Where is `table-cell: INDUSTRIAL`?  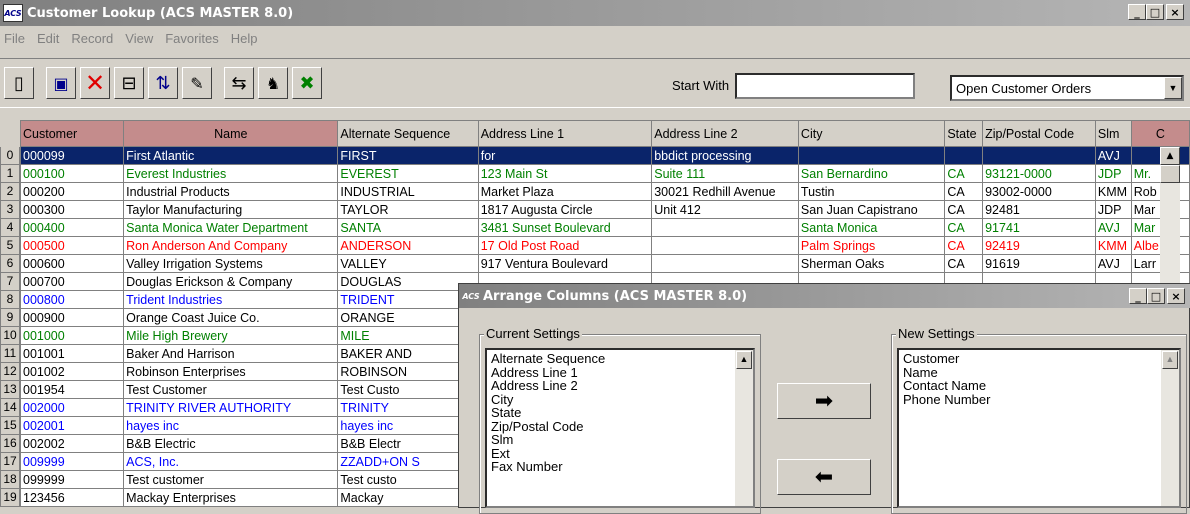
table-cell: INDUSTRIAL is located at coordinates (408, 191).